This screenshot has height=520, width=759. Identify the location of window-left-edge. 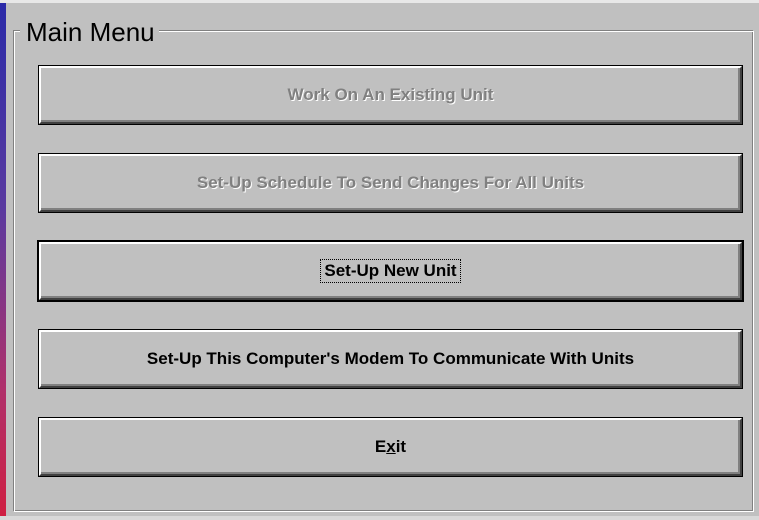
(3, 260).